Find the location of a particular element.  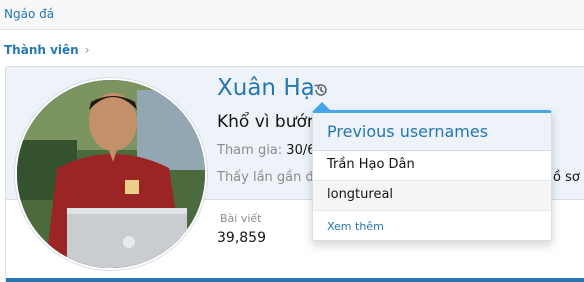

posts-label: Bài viết is located at coordinates (241, 218).